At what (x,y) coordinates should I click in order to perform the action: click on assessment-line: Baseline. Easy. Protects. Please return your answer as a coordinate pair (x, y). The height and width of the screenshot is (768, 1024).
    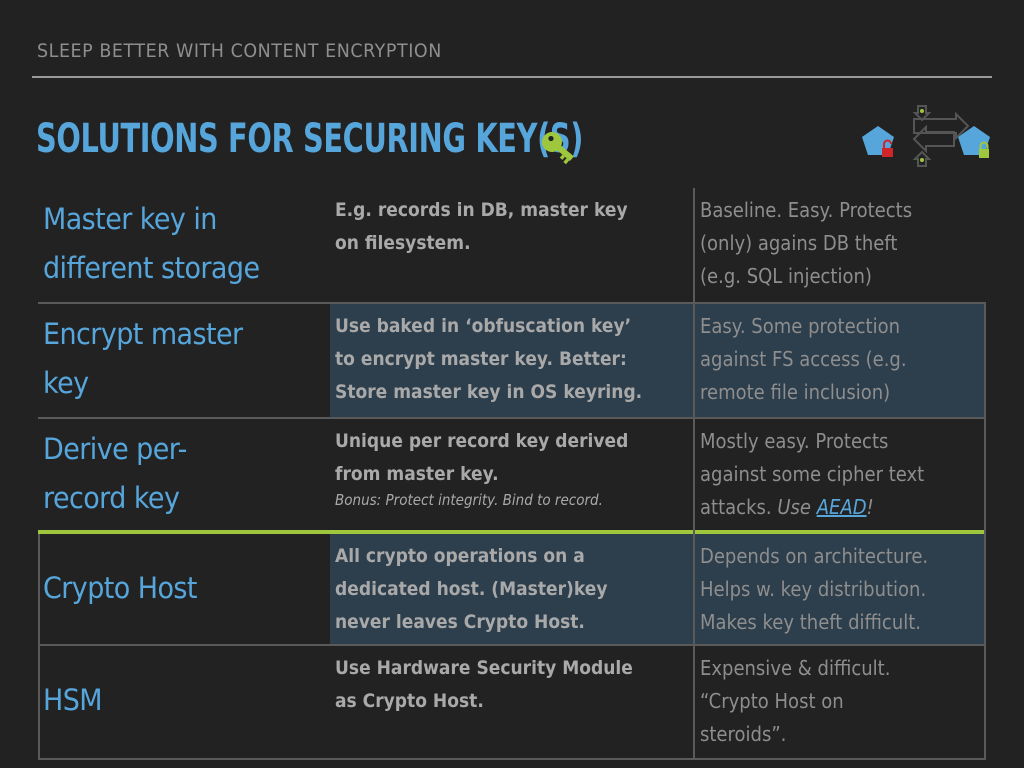
    Looking at the image, I should click on (806, 210).